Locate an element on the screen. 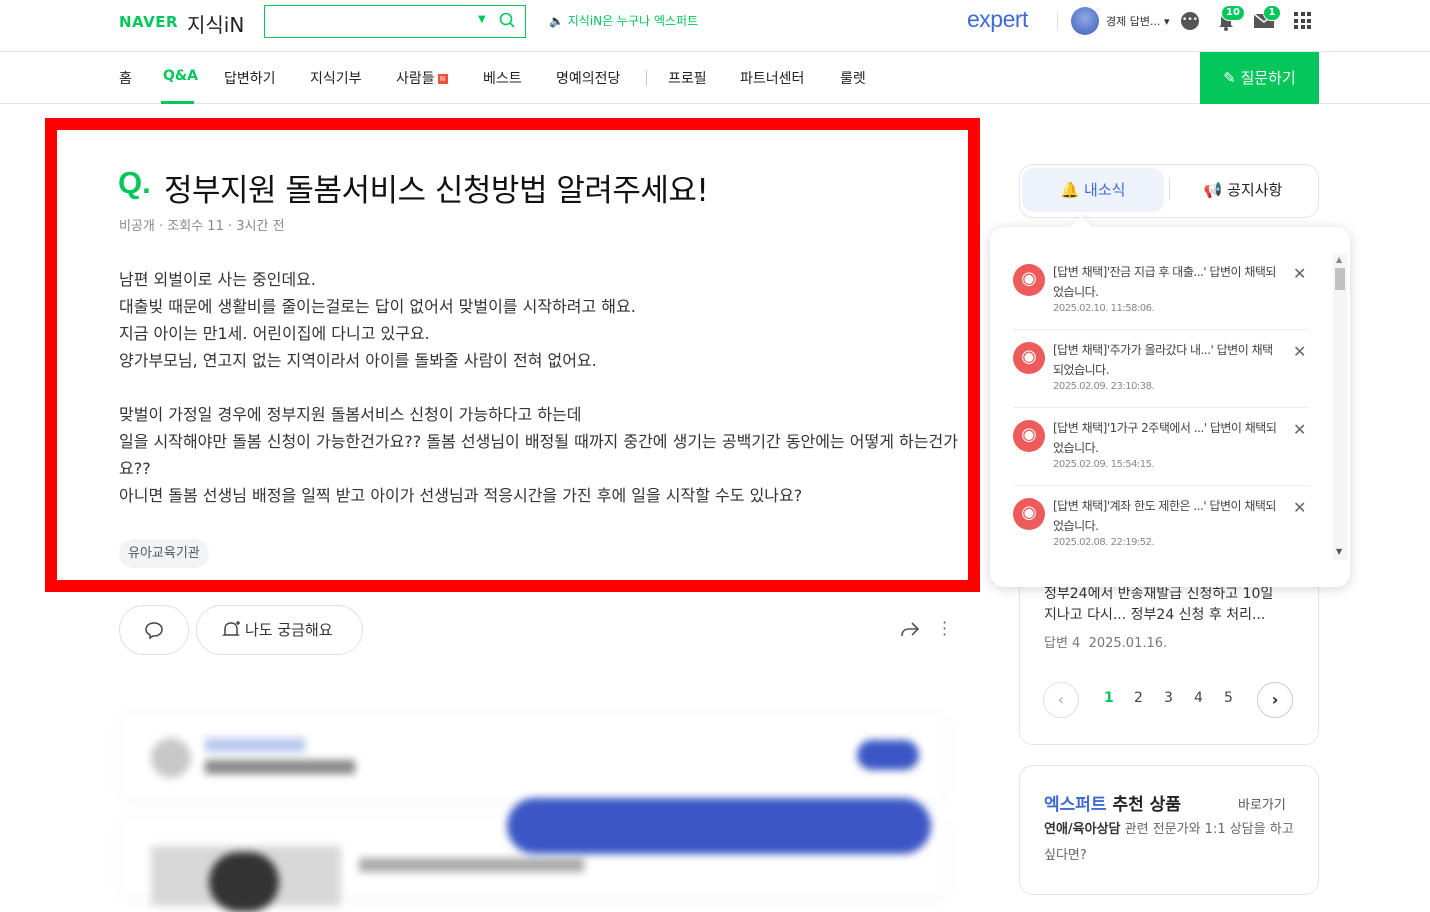  page-number: 1 is located at coordinates (1109, 698).